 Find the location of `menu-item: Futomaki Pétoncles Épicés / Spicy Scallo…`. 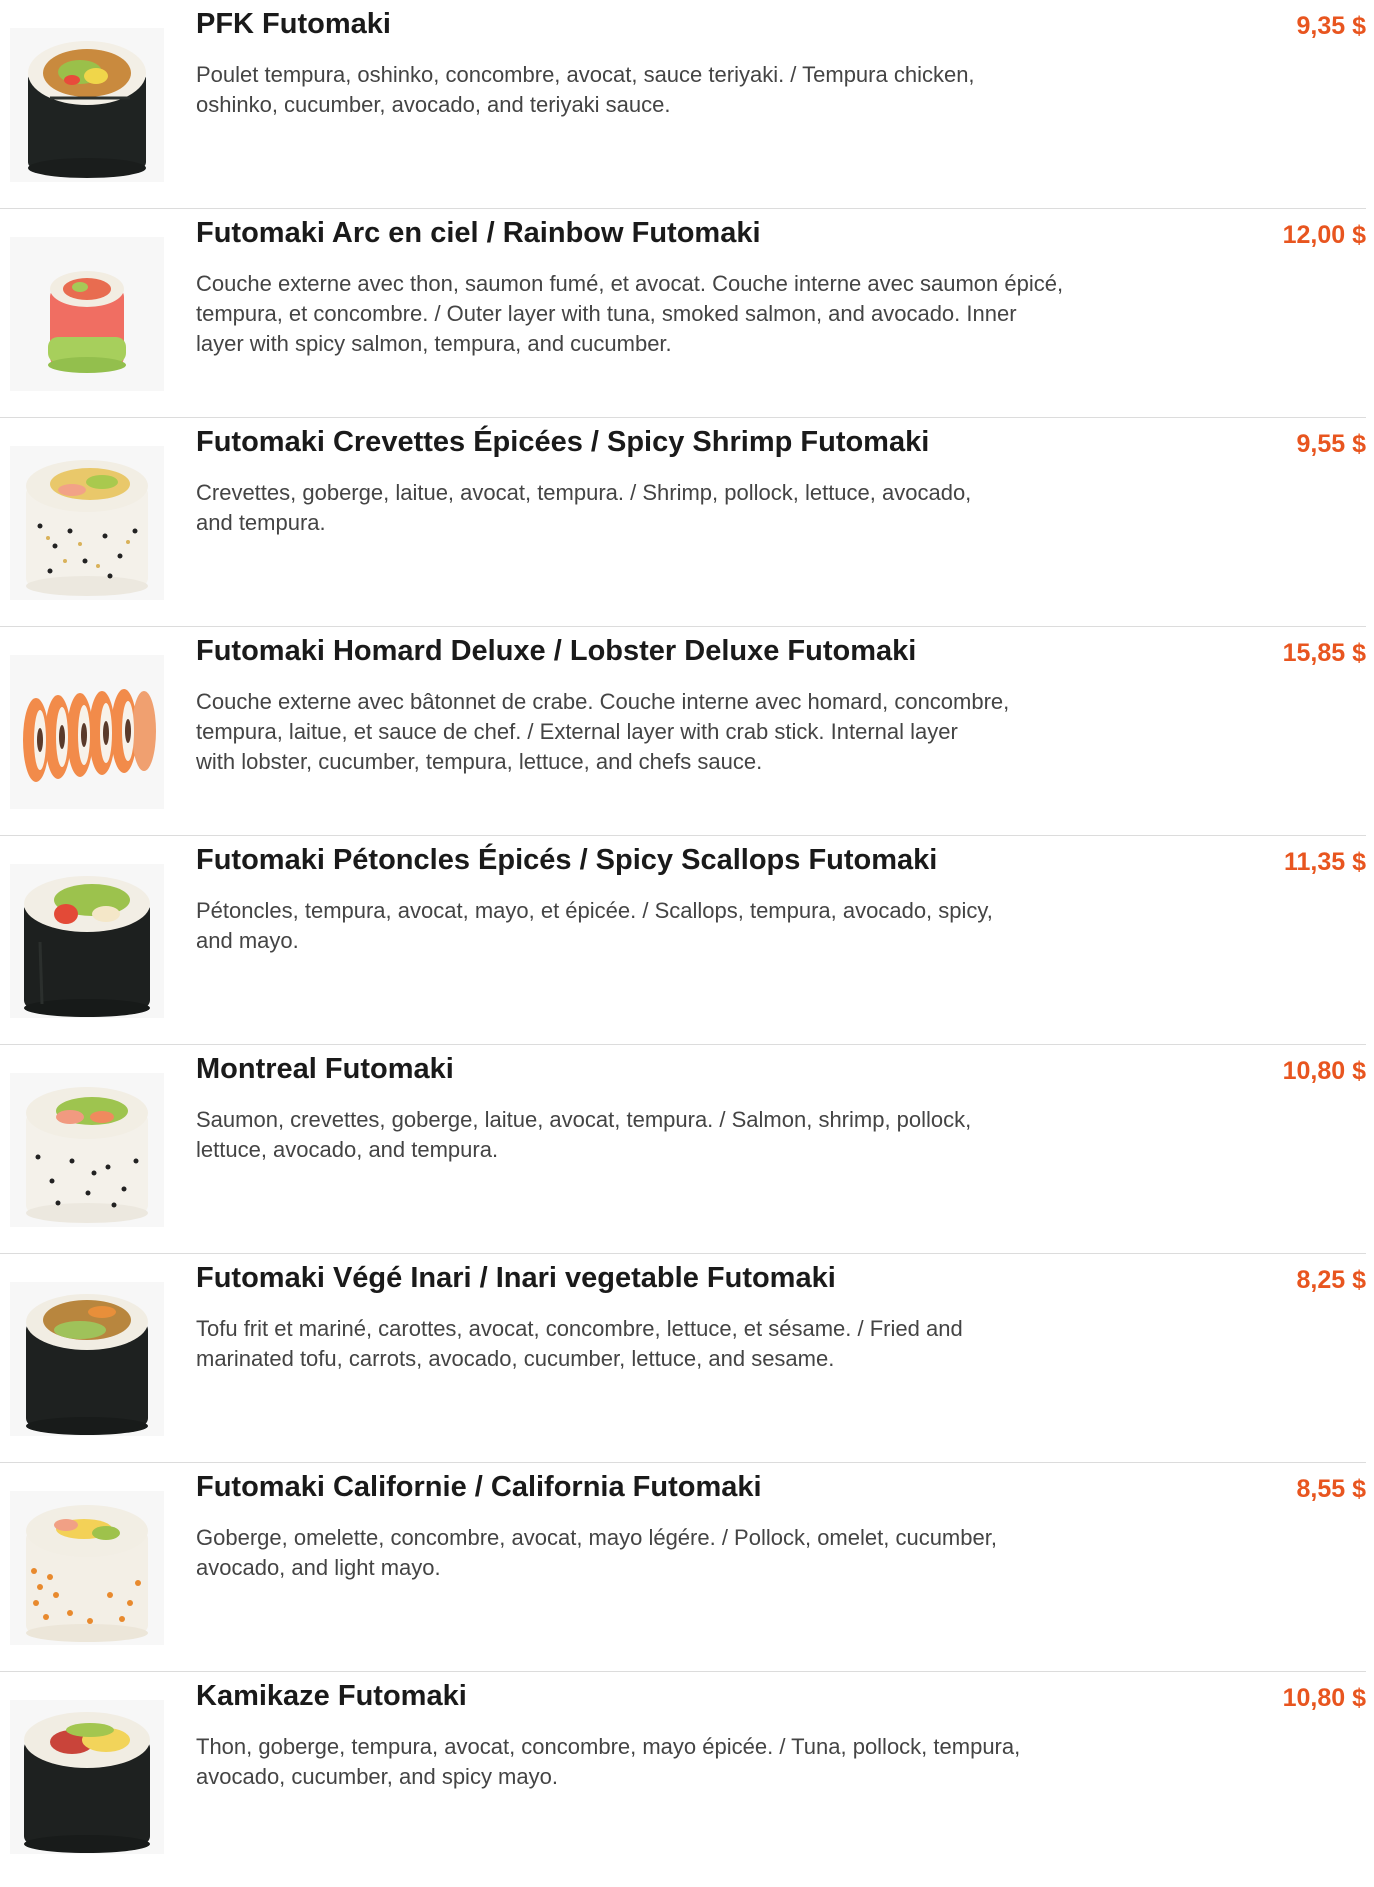

menu-item: Futomaki Pétoncles Épicés / Spicy Scallo… is located at coordinates (683, 940).